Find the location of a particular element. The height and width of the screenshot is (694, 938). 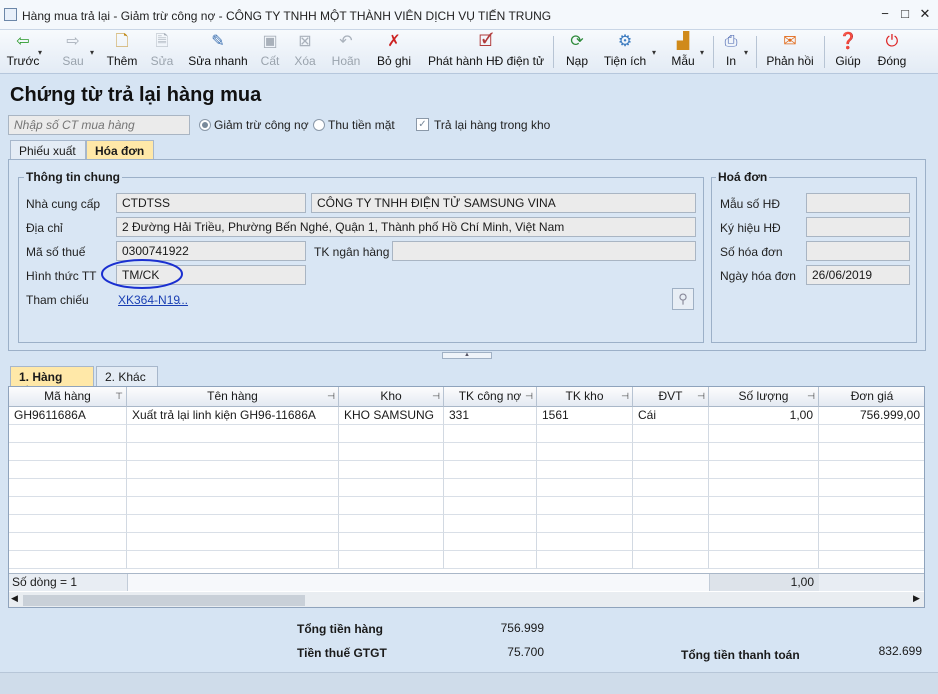

invoice-form-field is located at coordinates (858, 203).